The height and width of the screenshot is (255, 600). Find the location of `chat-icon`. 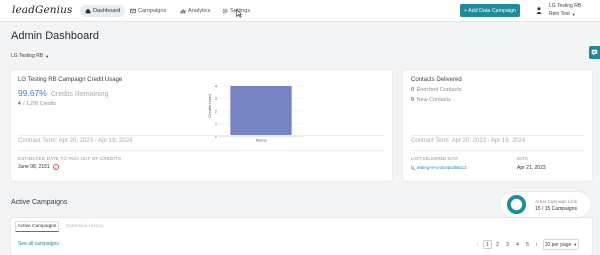

chat-icon is located at coordinates (594, 52).